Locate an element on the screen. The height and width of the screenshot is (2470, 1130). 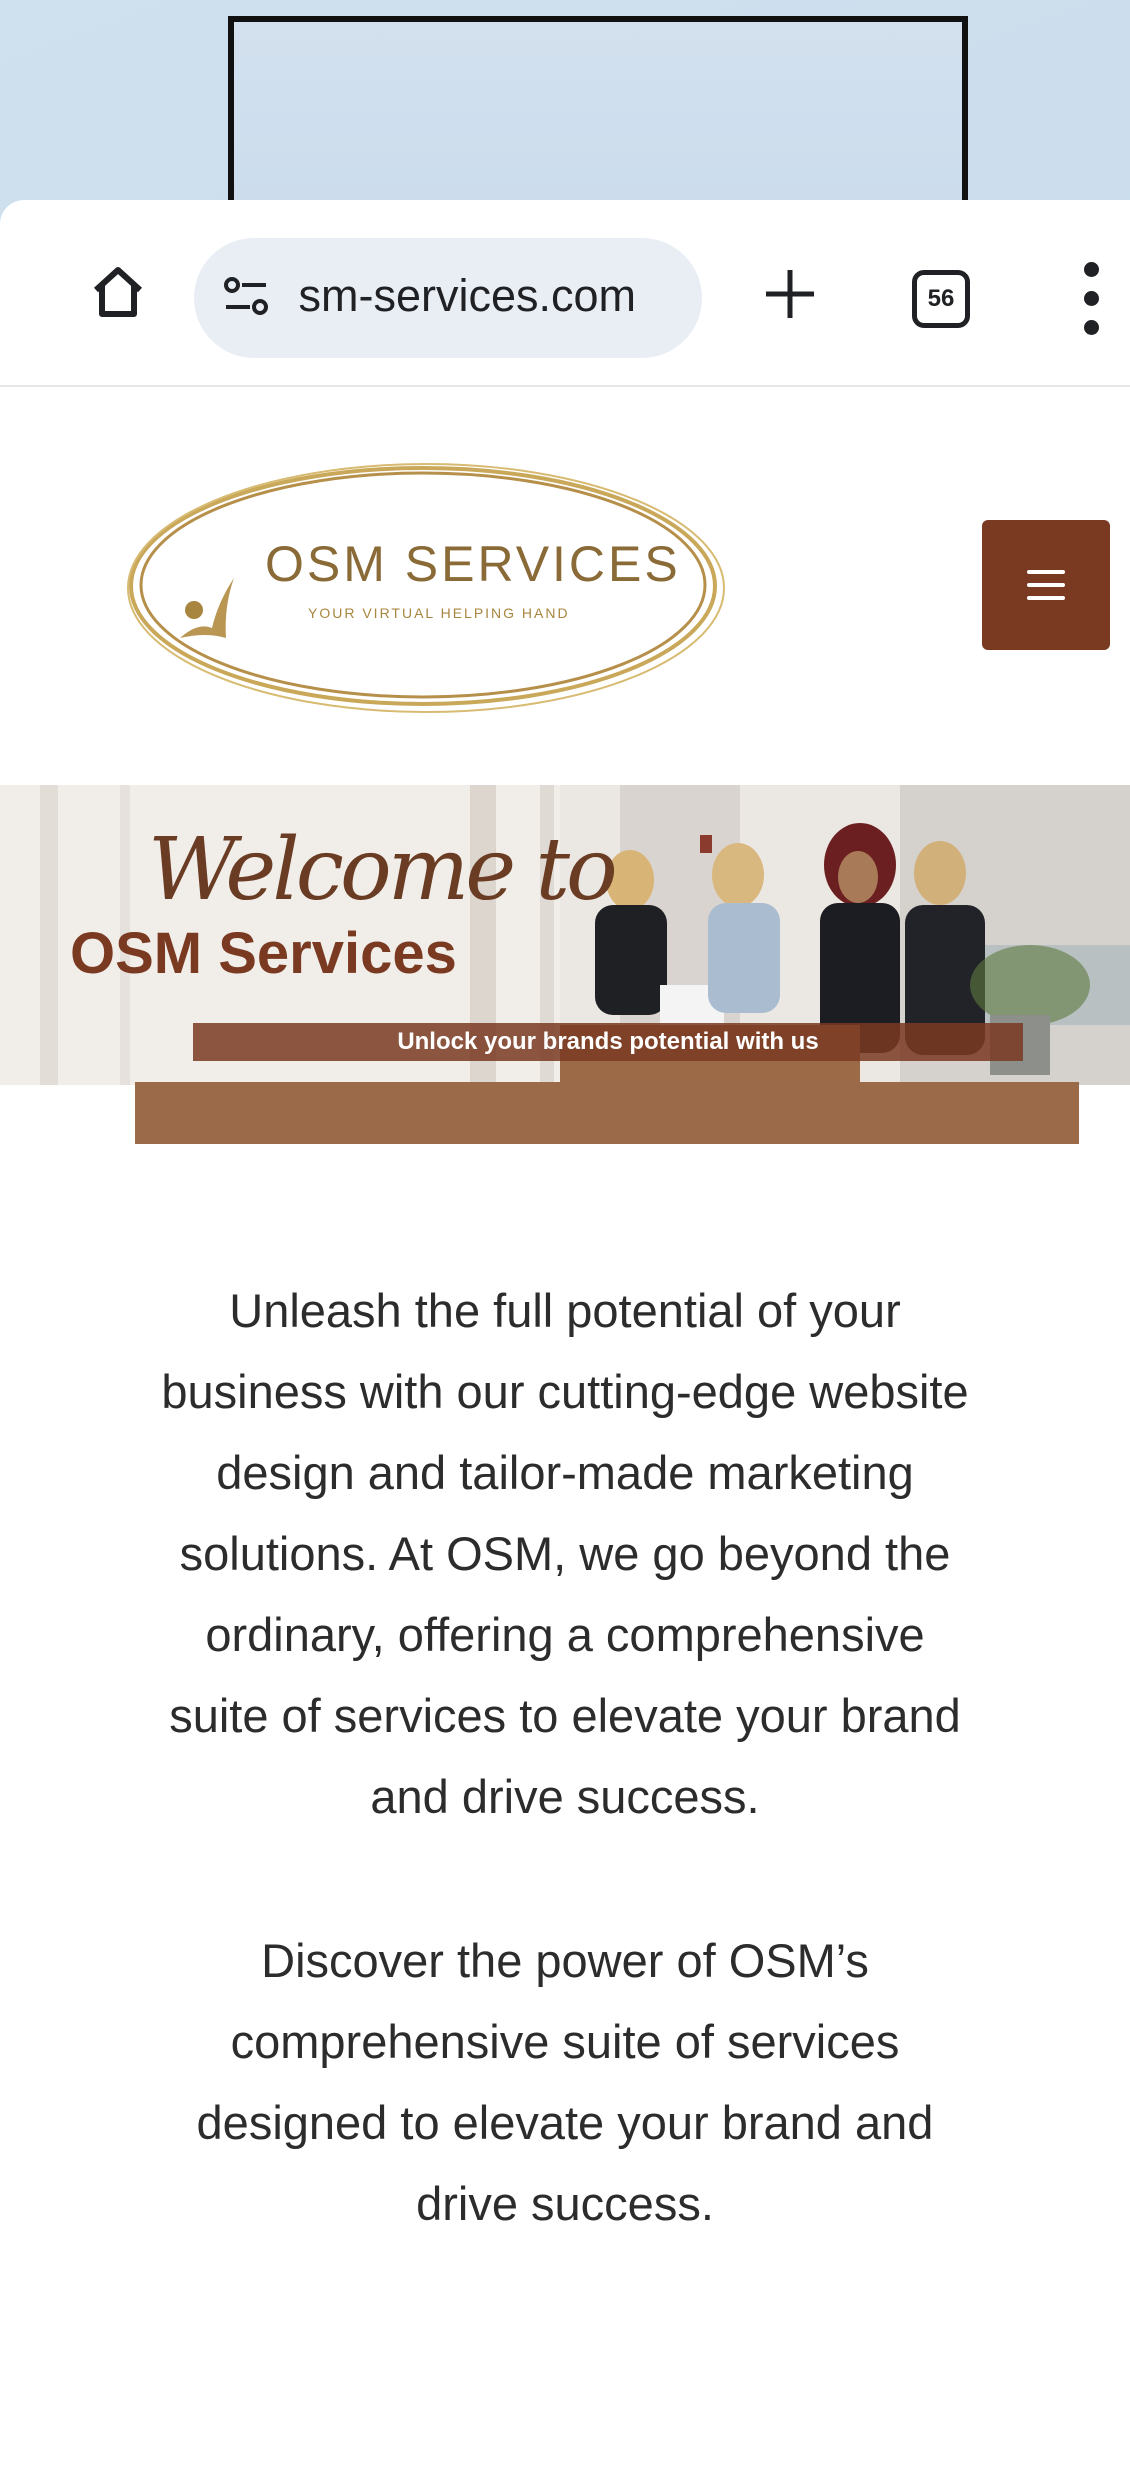
logo-tagline: YOUR VIRTUAL HELPING HAND is located at coordinates (439, 613).